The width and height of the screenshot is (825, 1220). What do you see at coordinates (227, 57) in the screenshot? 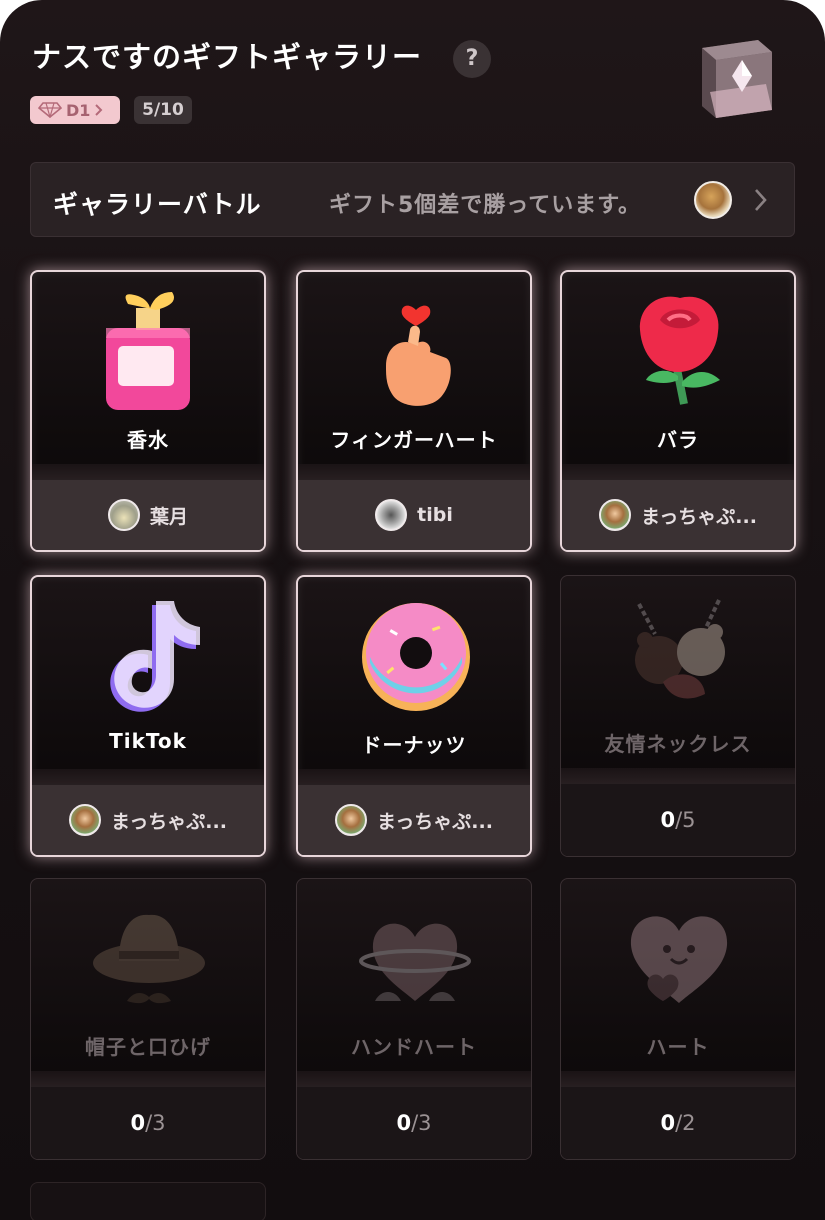
I see `page-title: ナスですのギフトギャラリー` at bounding box center [227, 57].